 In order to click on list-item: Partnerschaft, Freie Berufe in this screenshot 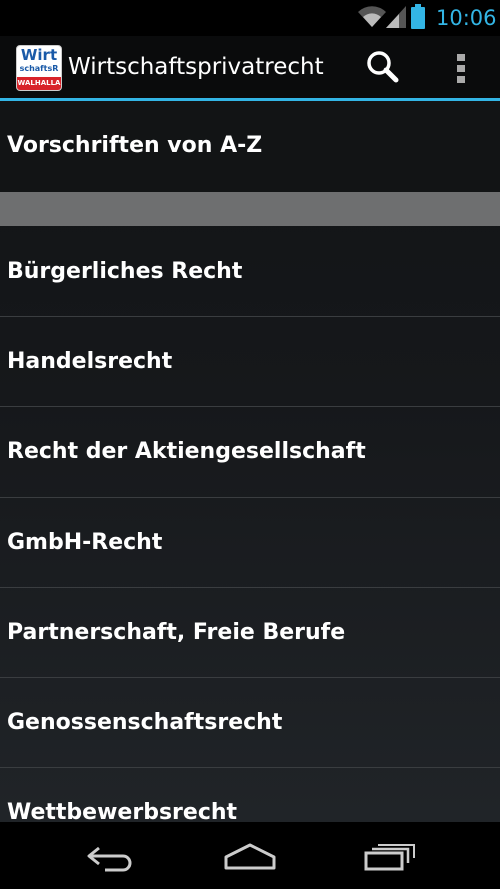, I will do `click(250, 632)`.